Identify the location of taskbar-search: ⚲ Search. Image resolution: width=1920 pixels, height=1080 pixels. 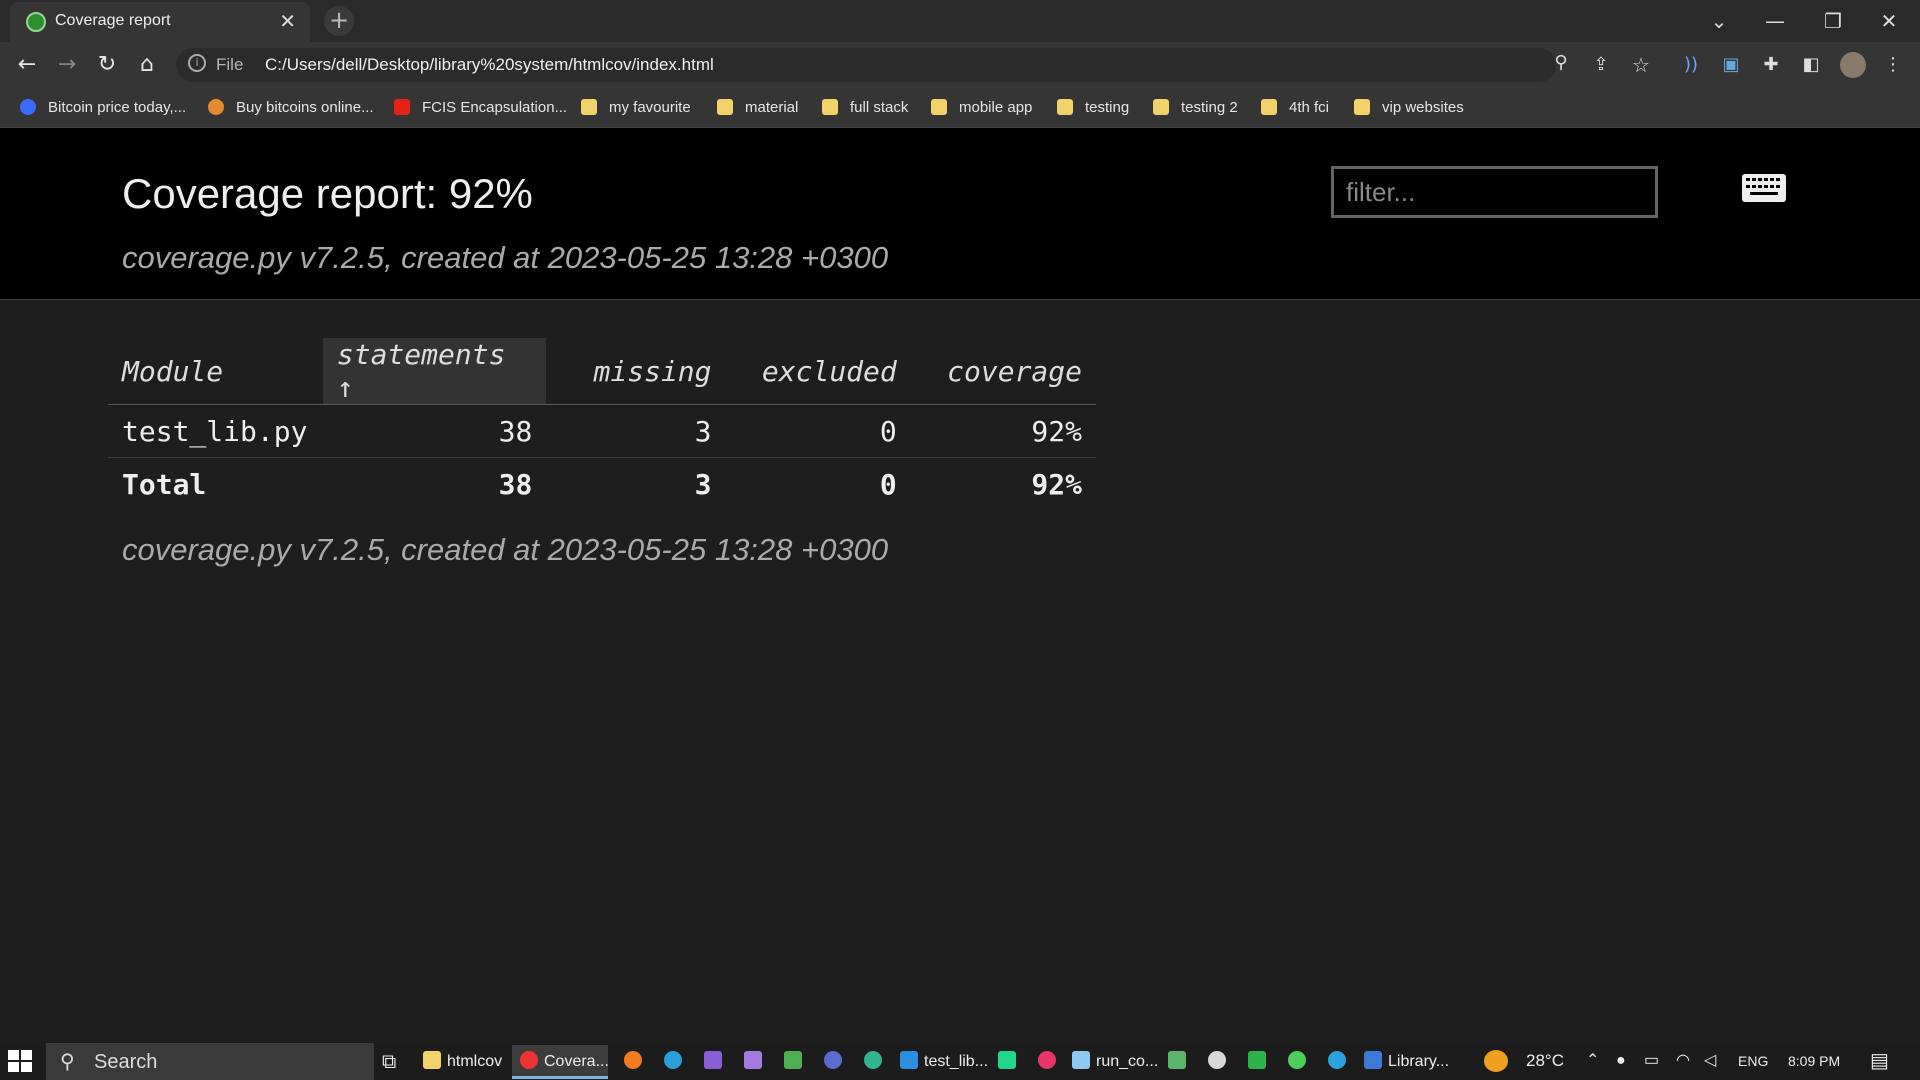
(210, 1061).